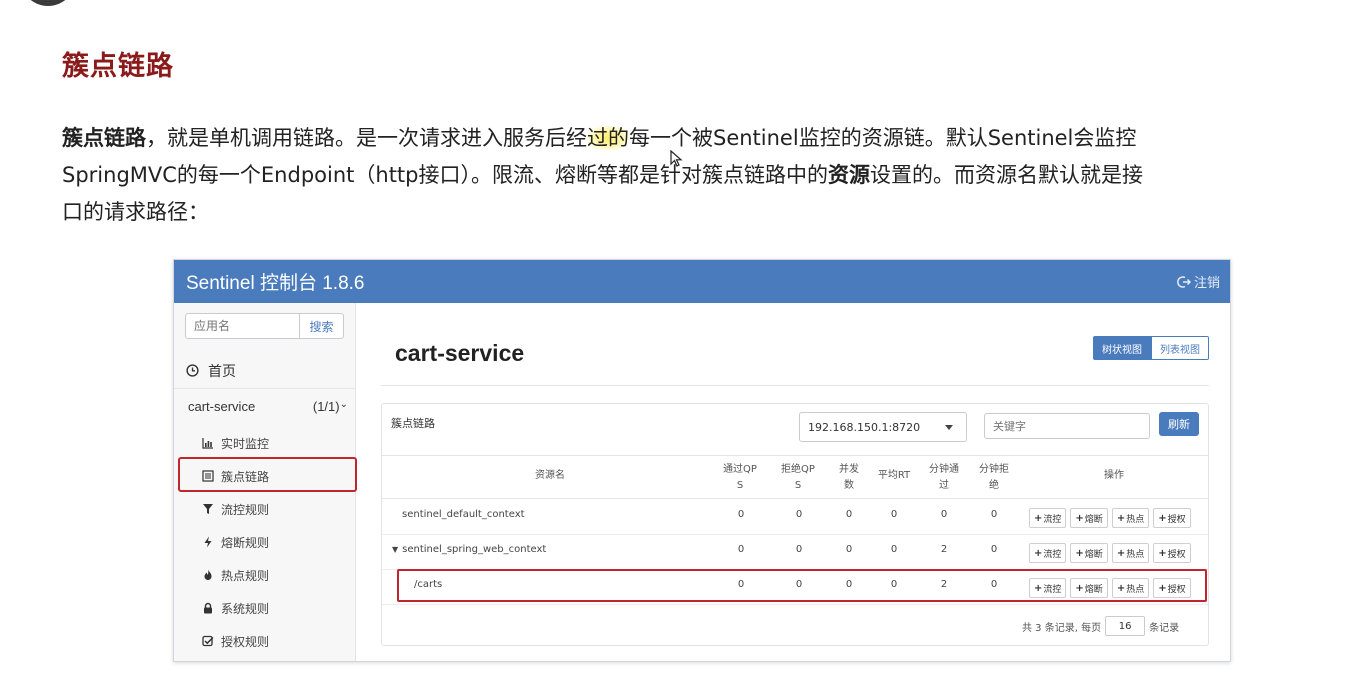  I want to click on service-count: (1/1)⌄, so click(330, 406).